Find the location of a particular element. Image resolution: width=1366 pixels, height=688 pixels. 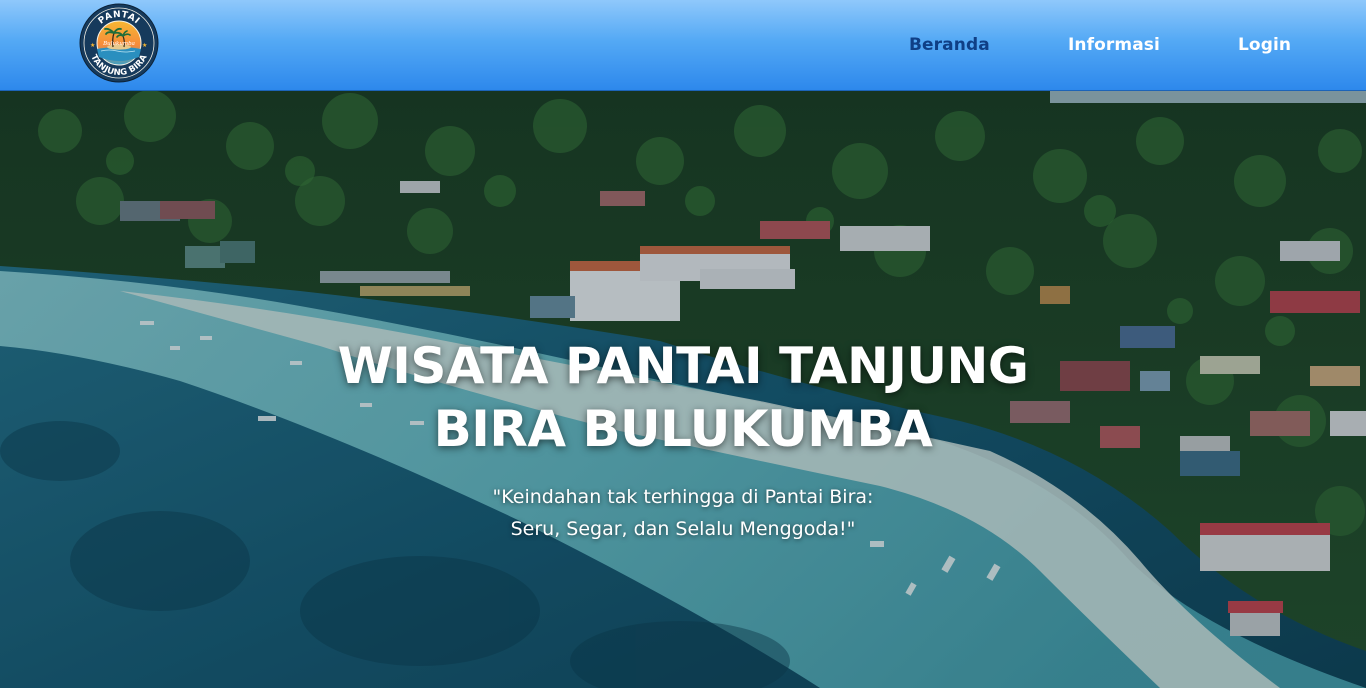

hero-title-line-2: BIRA BULUKUMBA is located at coordinates (683, 429).